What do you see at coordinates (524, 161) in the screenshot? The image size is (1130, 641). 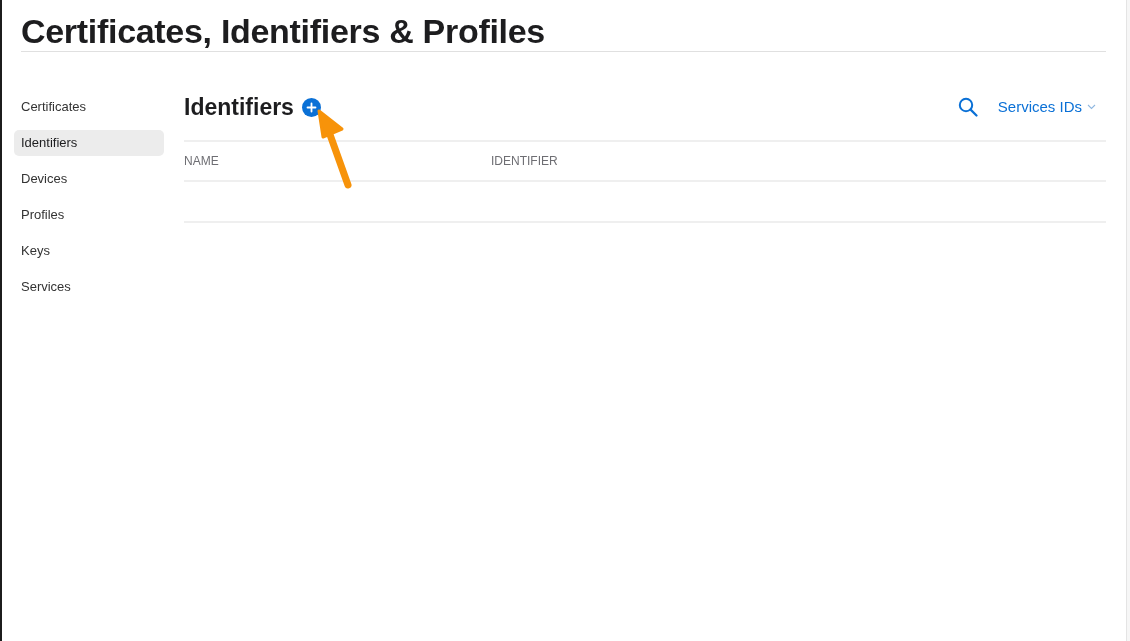 I see `column-header: IDENTIFIER` at bounding box center [524, 161].